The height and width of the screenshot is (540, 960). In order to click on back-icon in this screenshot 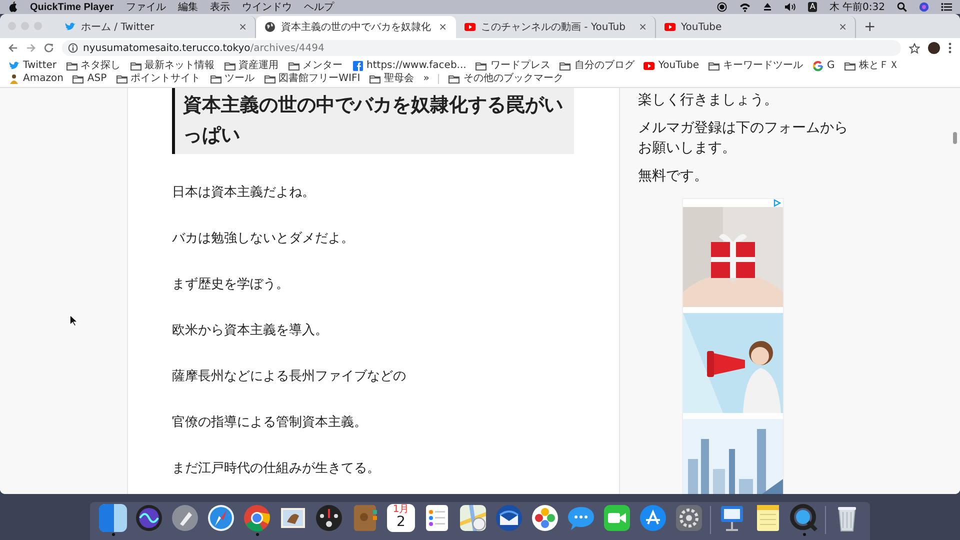, I will do `click(13, 48)`.